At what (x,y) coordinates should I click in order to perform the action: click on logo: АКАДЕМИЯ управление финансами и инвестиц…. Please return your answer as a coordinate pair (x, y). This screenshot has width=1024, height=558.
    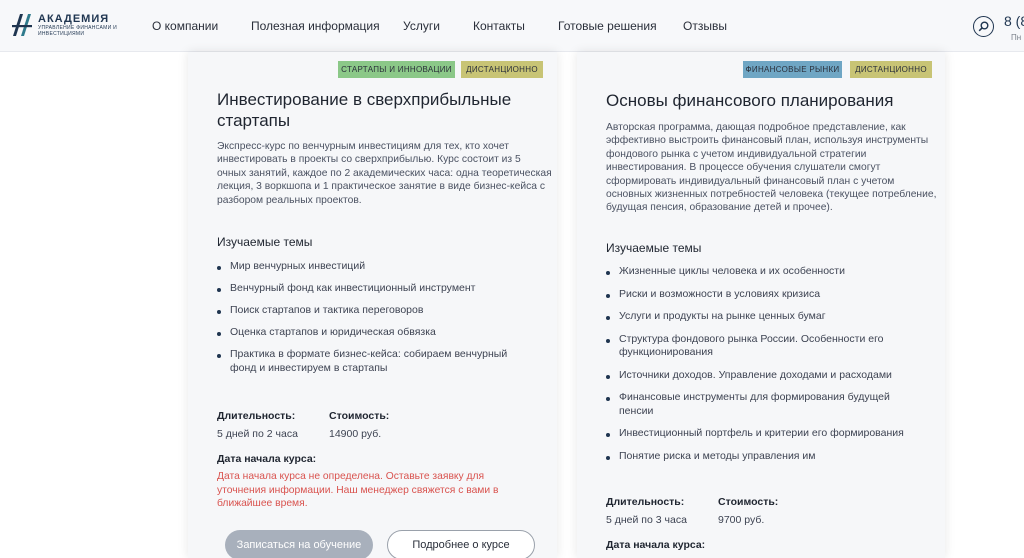
    Looking at the image, I should click on (65, 25).